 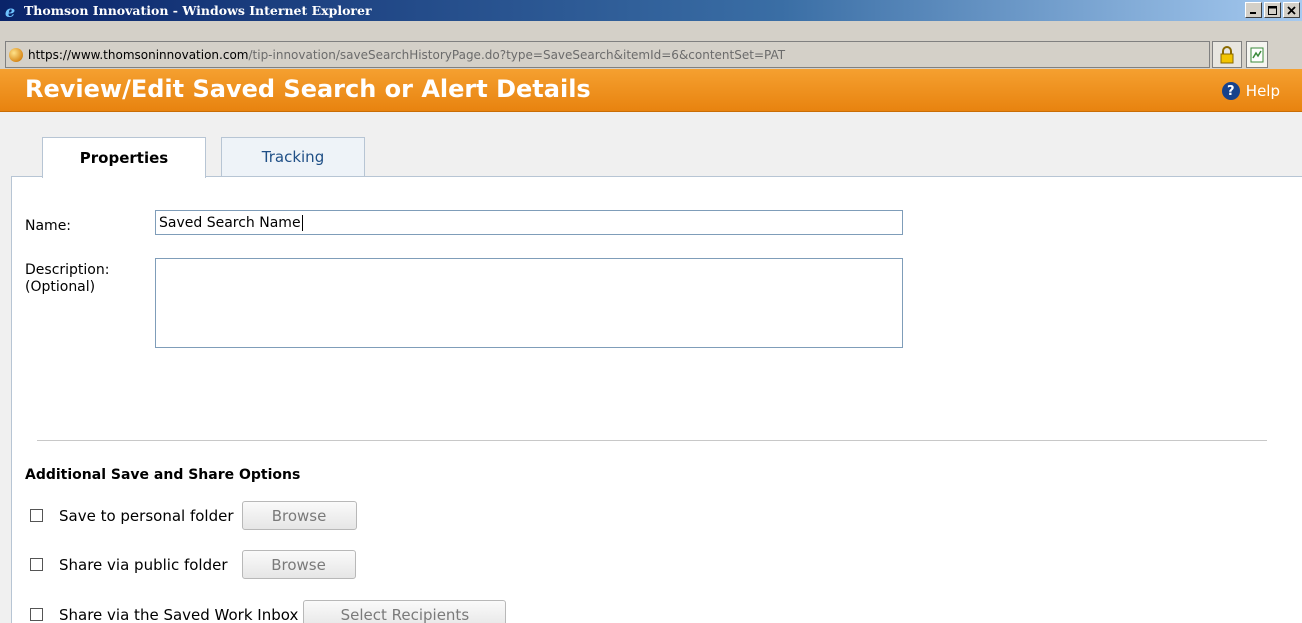 I want to click on personal-folder-browse-button: Browse, so click(x=299, y=515).